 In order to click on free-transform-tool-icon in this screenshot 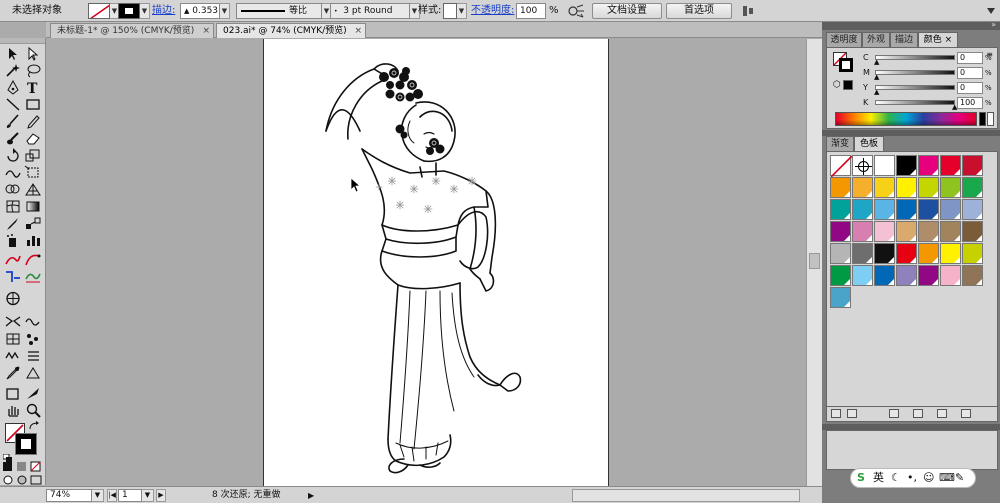, I will do `click(33, 172)`.